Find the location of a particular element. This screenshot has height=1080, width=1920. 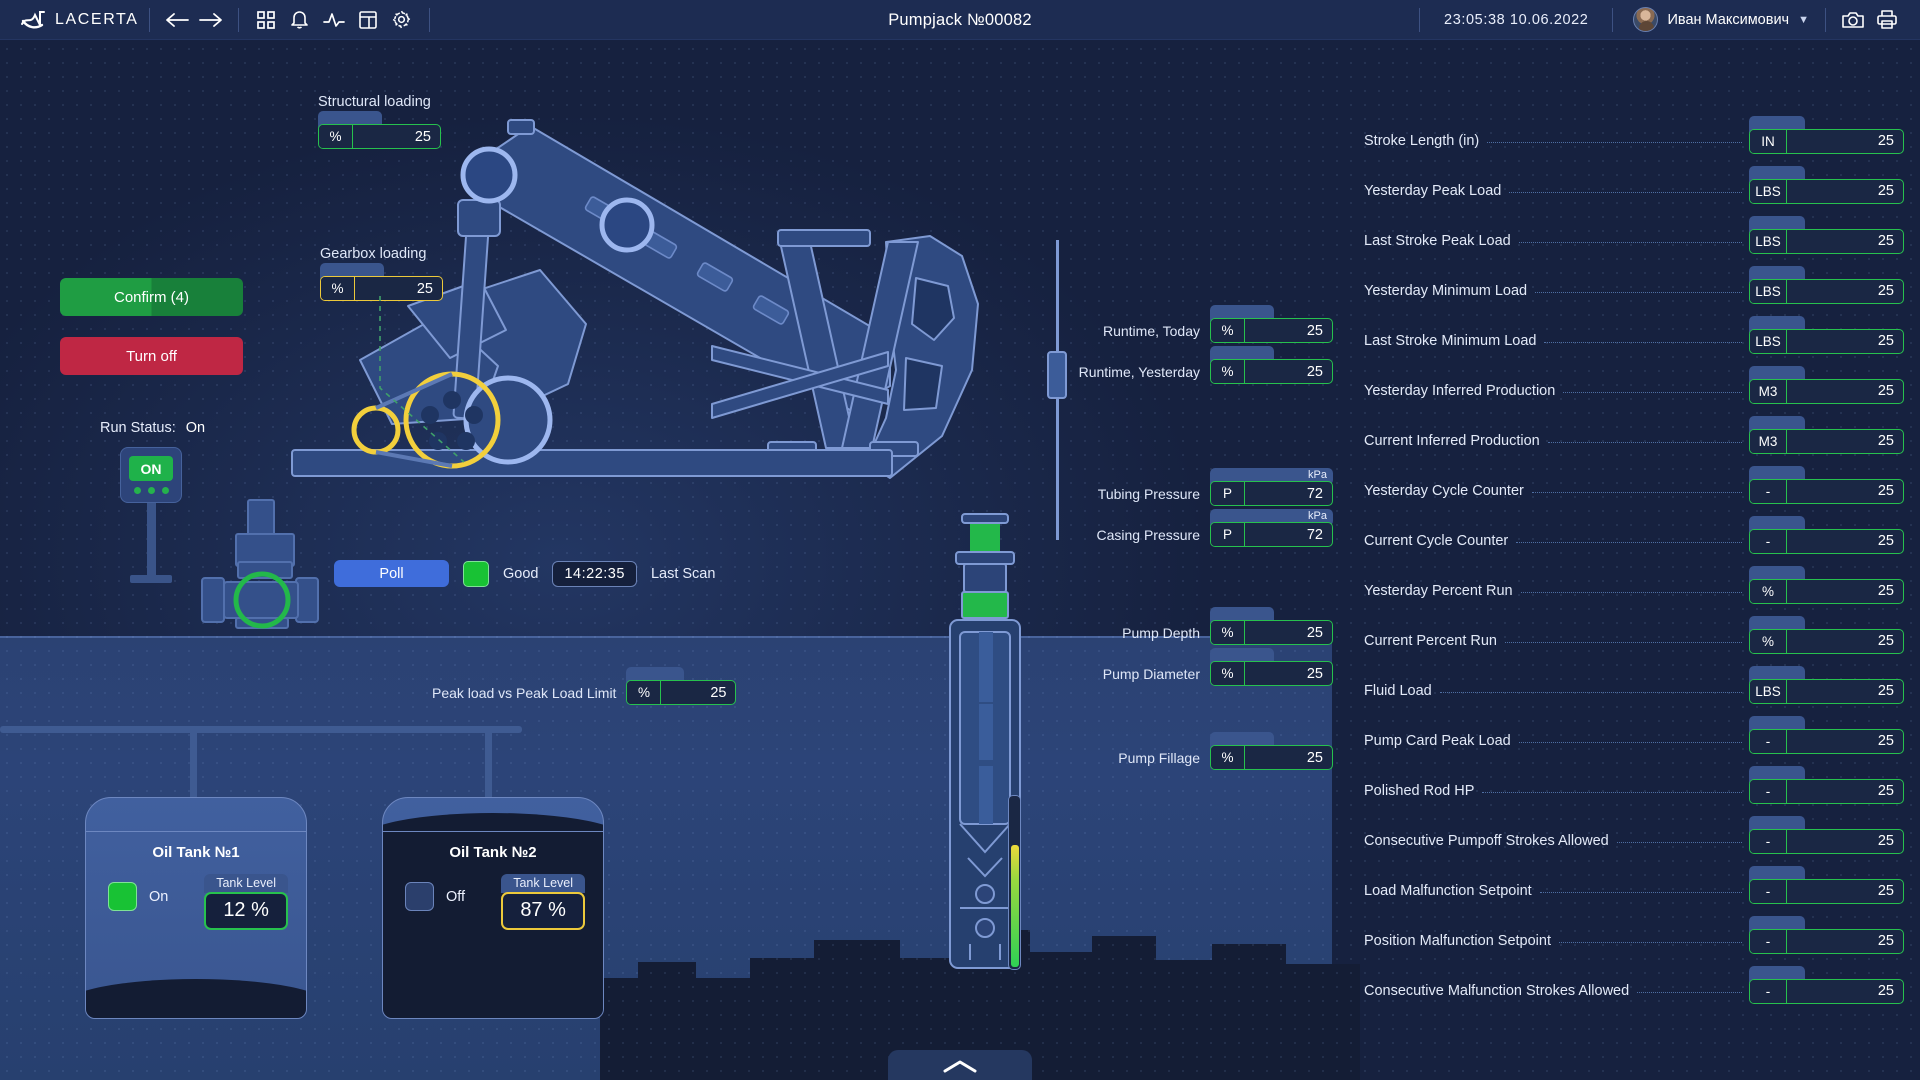

tank-cap is located at coordinates (493, 815).